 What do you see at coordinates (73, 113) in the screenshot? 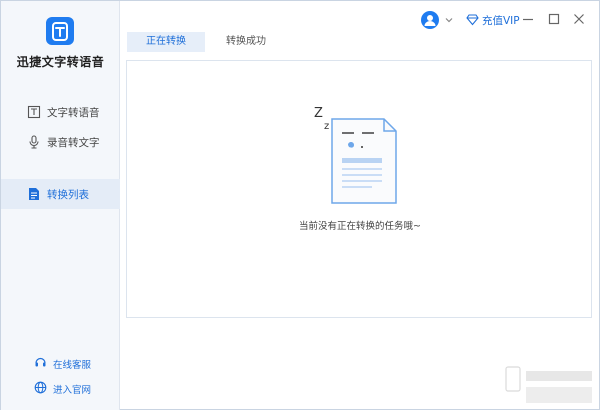
I see `sidebar-item-label: 文字转语音` at bounding box center [73, 113].